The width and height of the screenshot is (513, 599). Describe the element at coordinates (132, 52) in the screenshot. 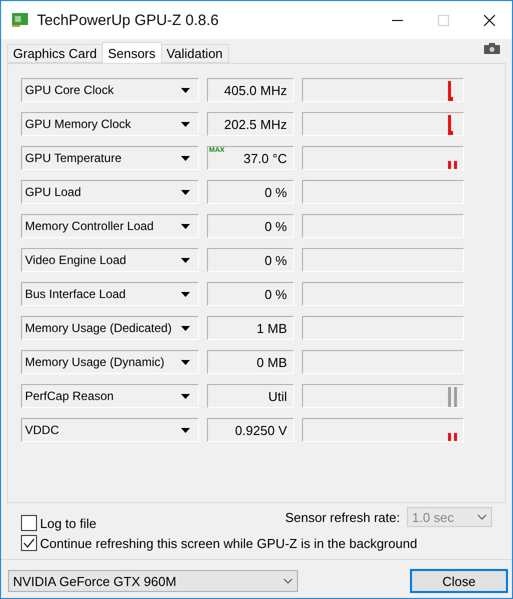

I see `tab: Sensors` at that location.